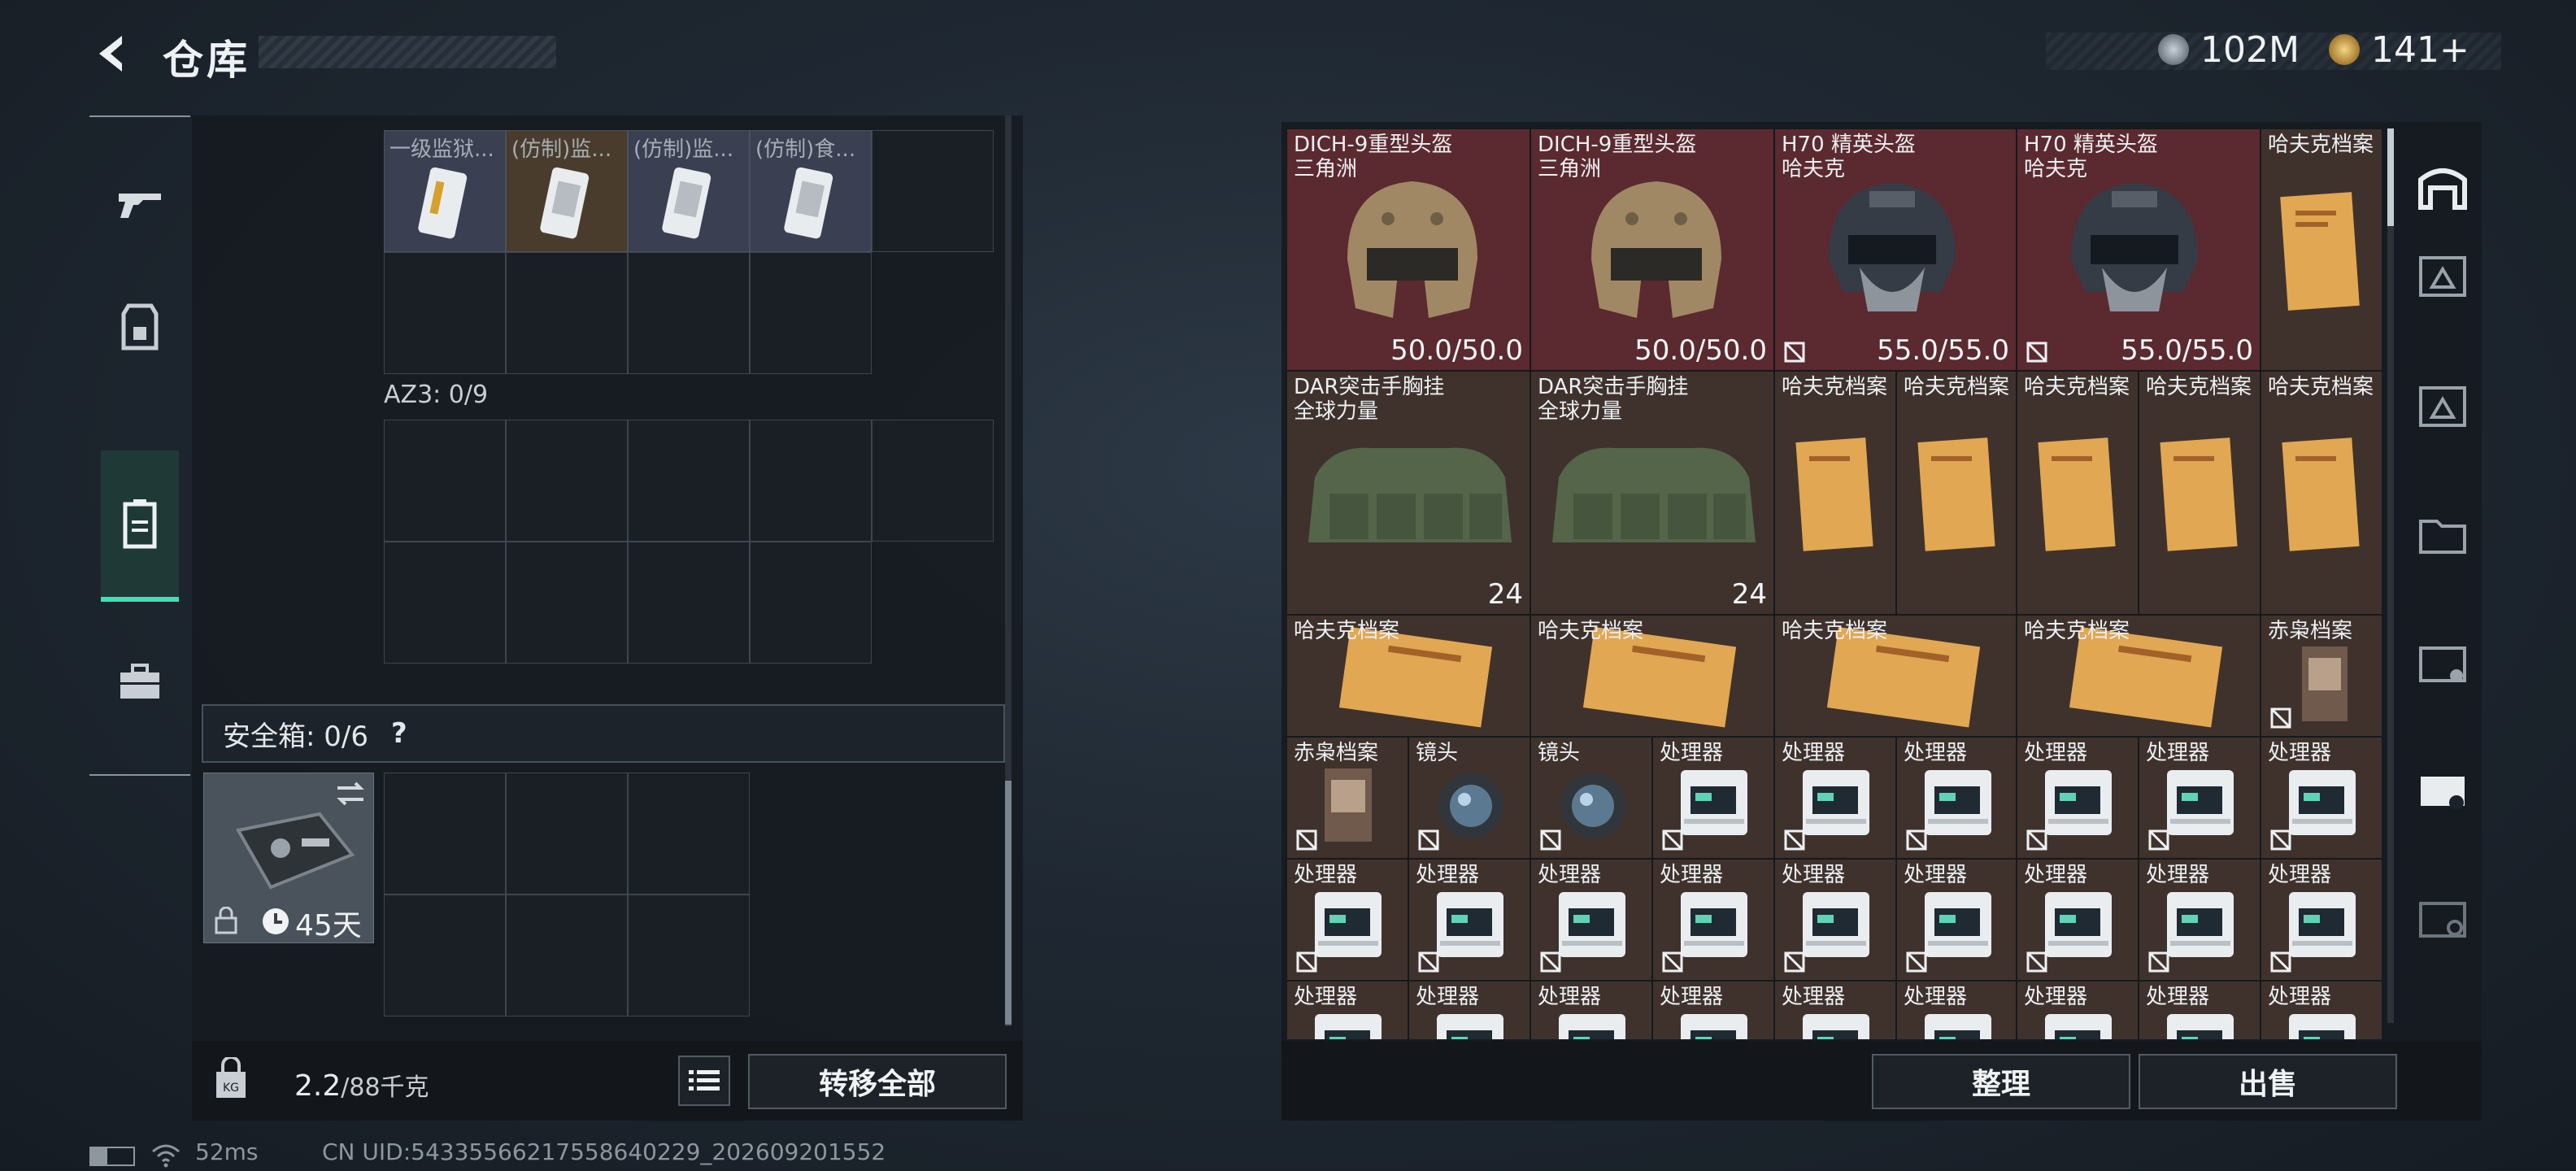 This screenshot has height=1171, width=2576. I want to click on right-scrollbar-track, so click(2390, 576).